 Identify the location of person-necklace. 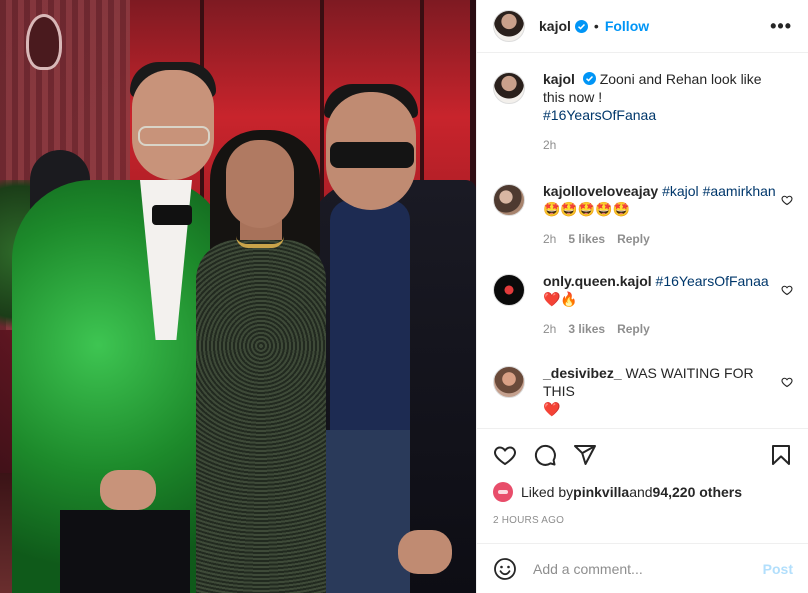
(260, 242).